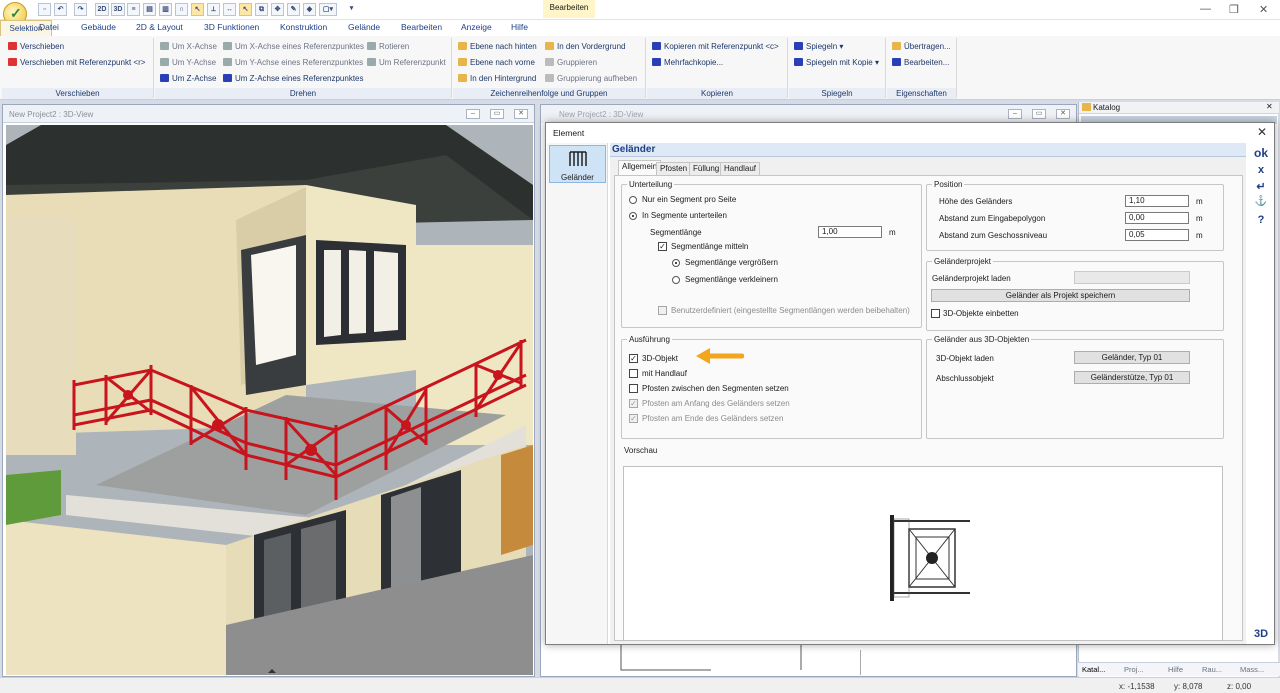  I want to click on radio-vergroessern, so click(676, 263).